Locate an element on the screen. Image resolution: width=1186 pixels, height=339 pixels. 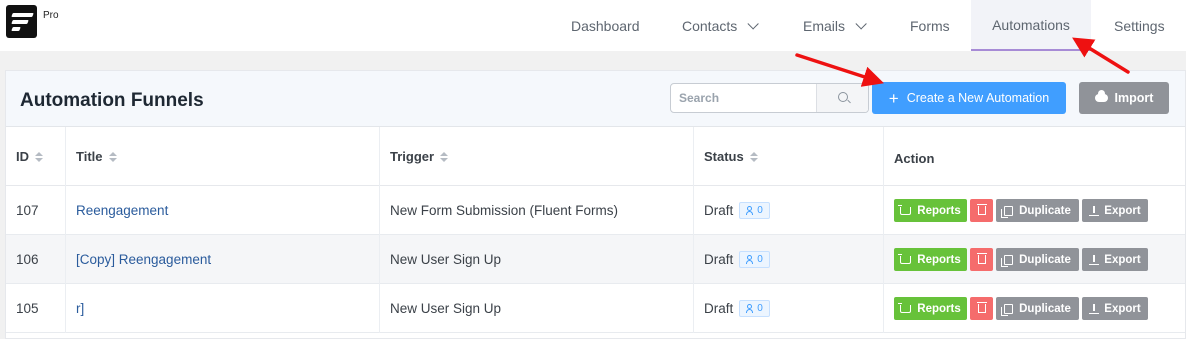
search-box is located at coordinates (769, 98).